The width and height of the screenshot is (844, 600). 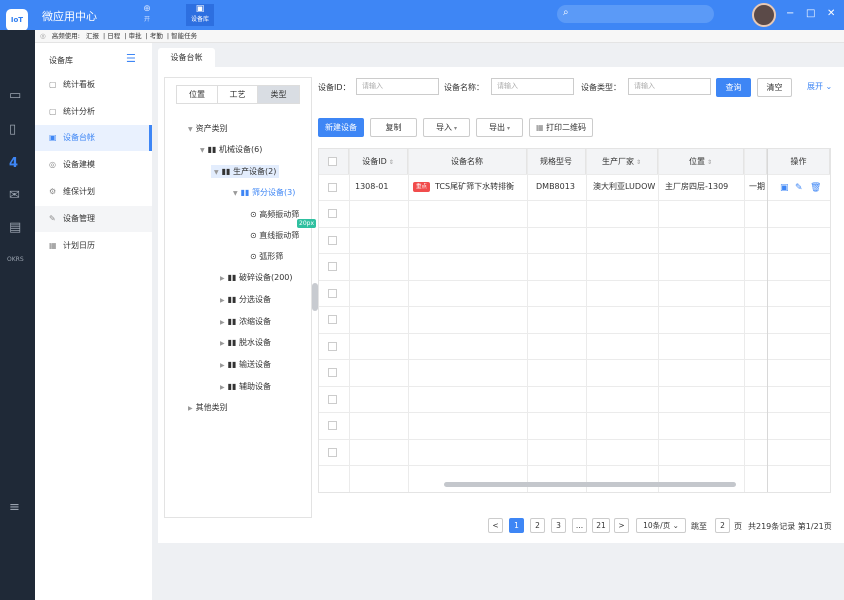 What do you see at coordinates (197, 94) in the screenshot?
I see `tab-location: 位置` at bounding box center [197, 94].